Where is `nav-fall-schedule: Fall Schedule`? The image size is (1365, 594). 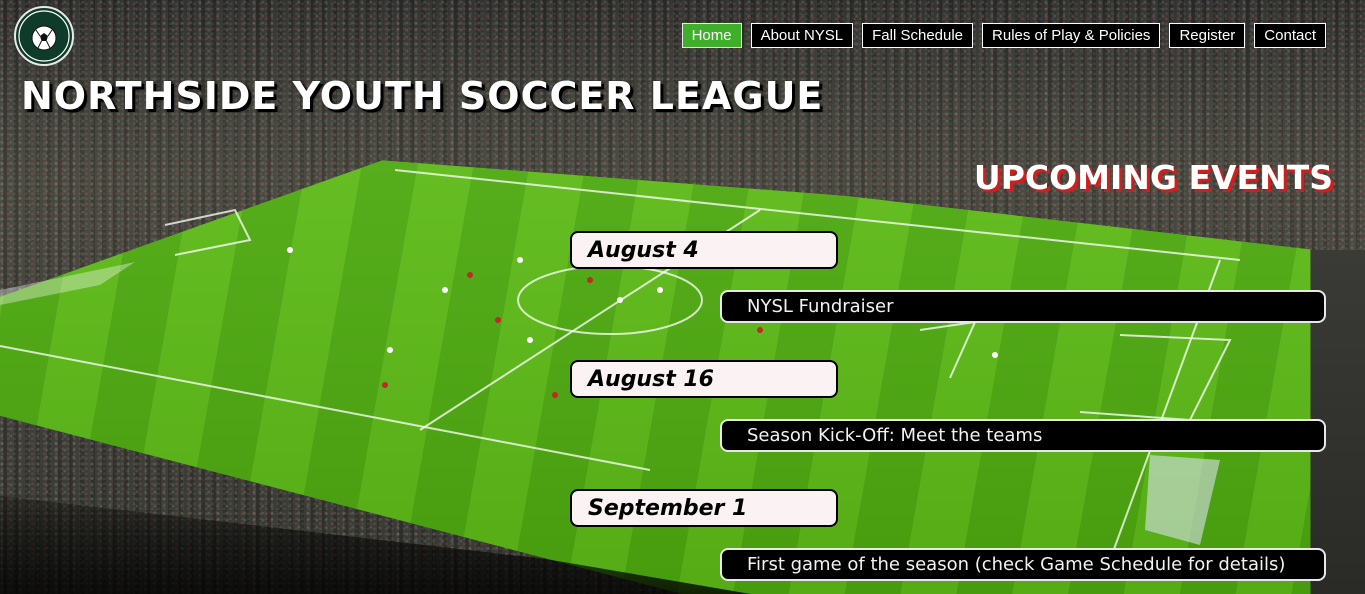 nav-fall-schedule: Fall Schedule is located at coordinates (918, 35).